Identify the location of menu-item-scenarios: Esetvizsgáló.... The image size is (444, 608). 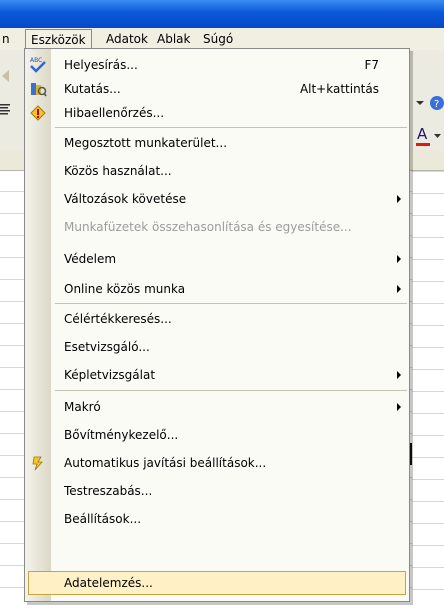
(217, 347).